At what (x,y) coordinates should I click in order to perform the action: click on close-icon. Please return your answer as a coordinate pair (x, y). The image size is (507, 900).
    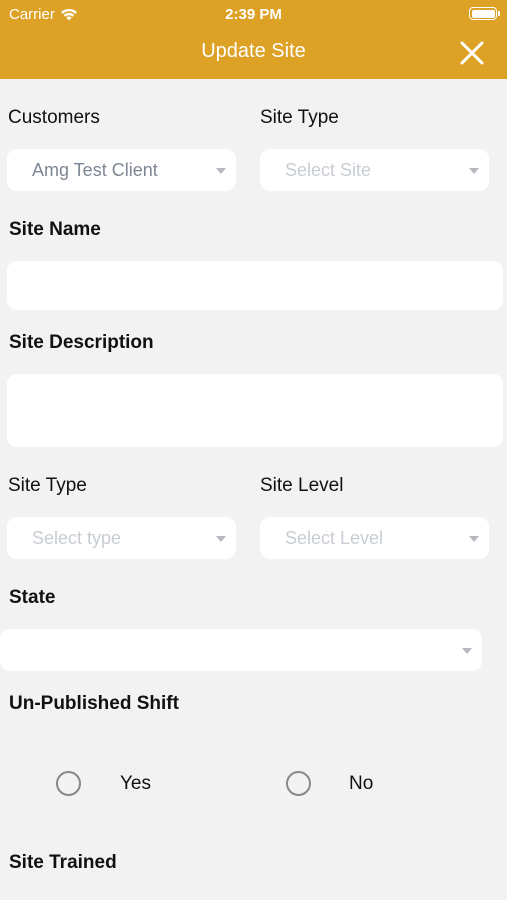
    Looking at the image, I should click on (472, 53).